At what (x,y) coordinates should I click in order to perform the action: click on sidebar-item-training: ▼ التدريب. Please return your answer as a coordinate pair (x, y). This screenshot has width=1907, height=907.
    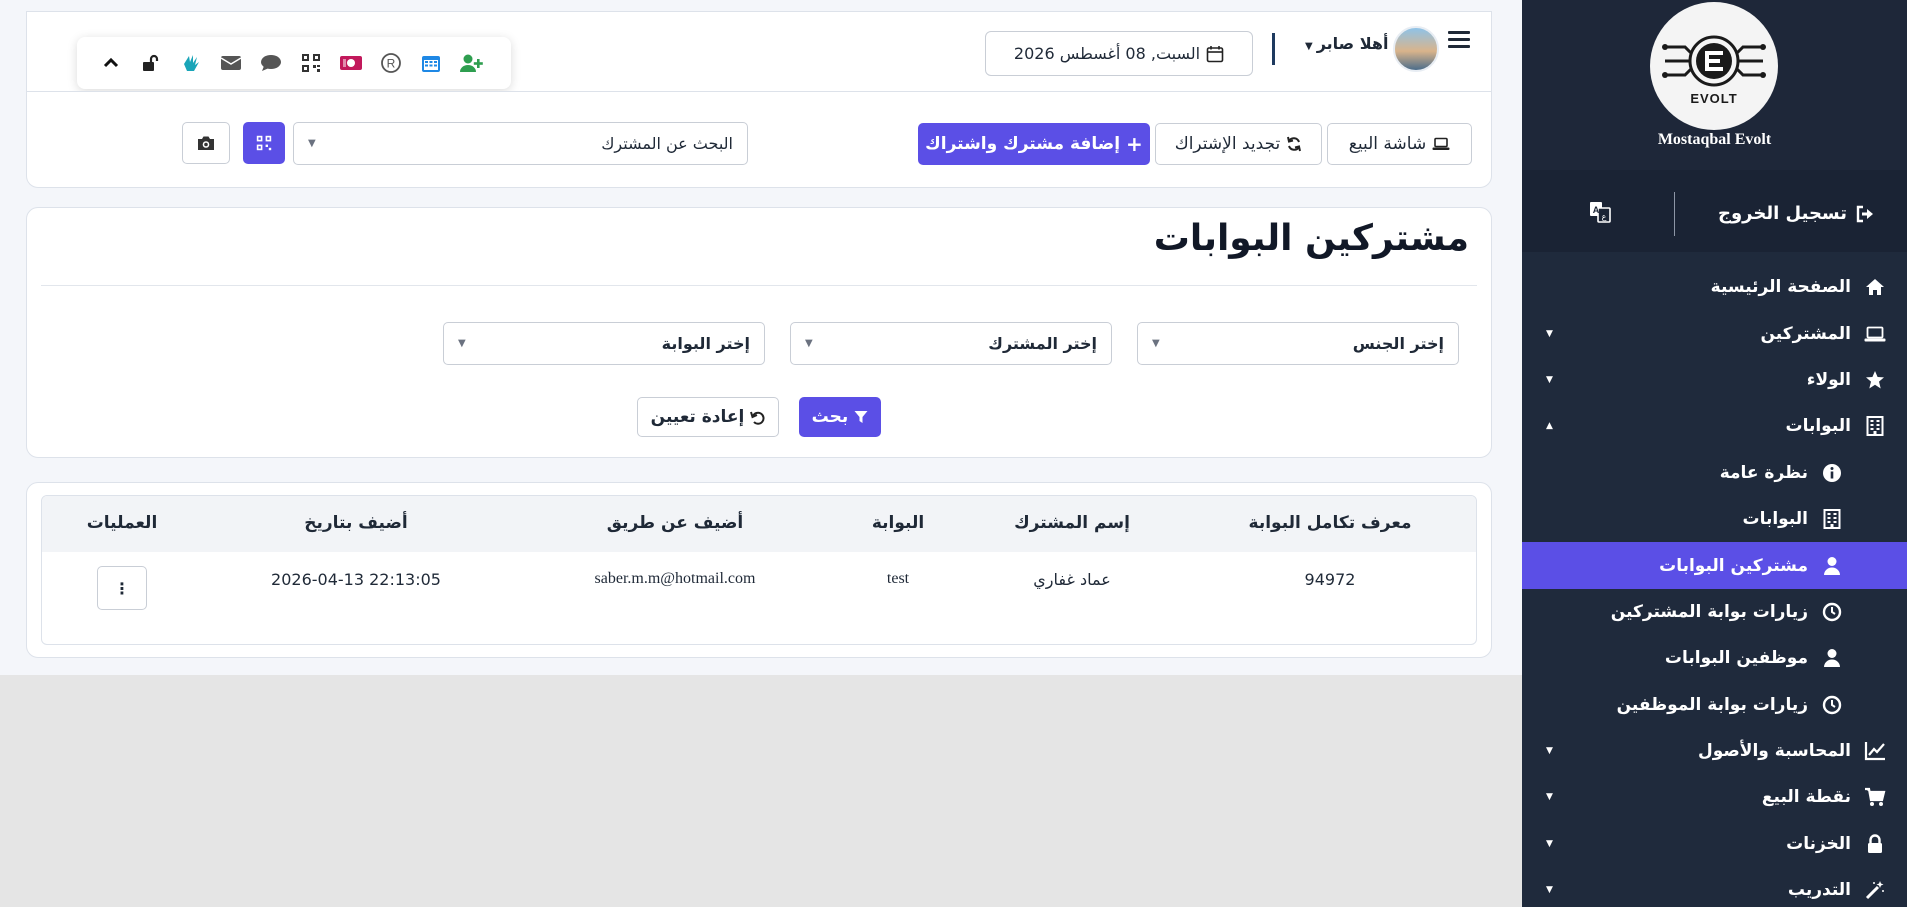
    Looking at the image, I should click on (1714, 887).